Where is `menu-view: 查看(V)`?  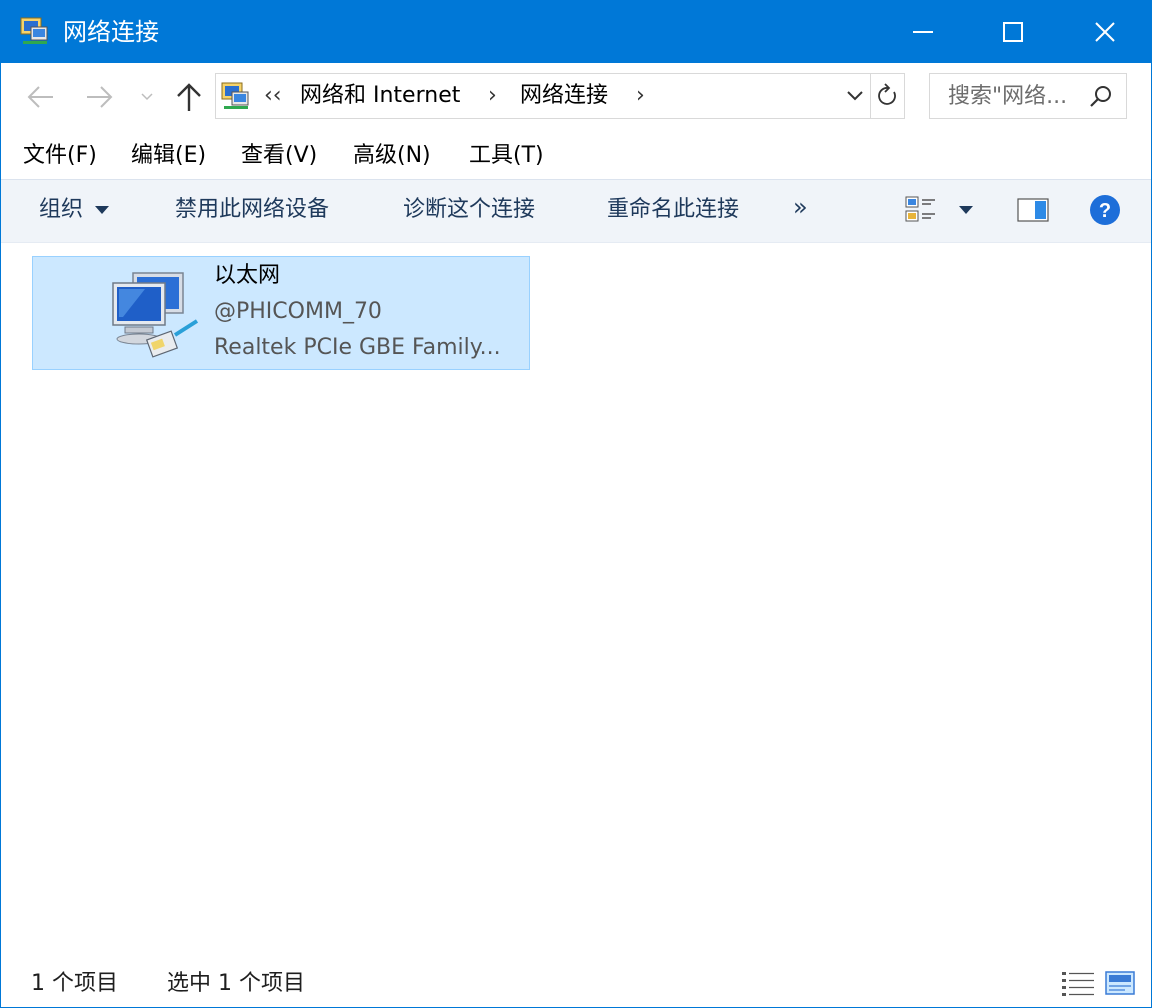
menu-view: 查看(V) is located at coordinates (279, 156).